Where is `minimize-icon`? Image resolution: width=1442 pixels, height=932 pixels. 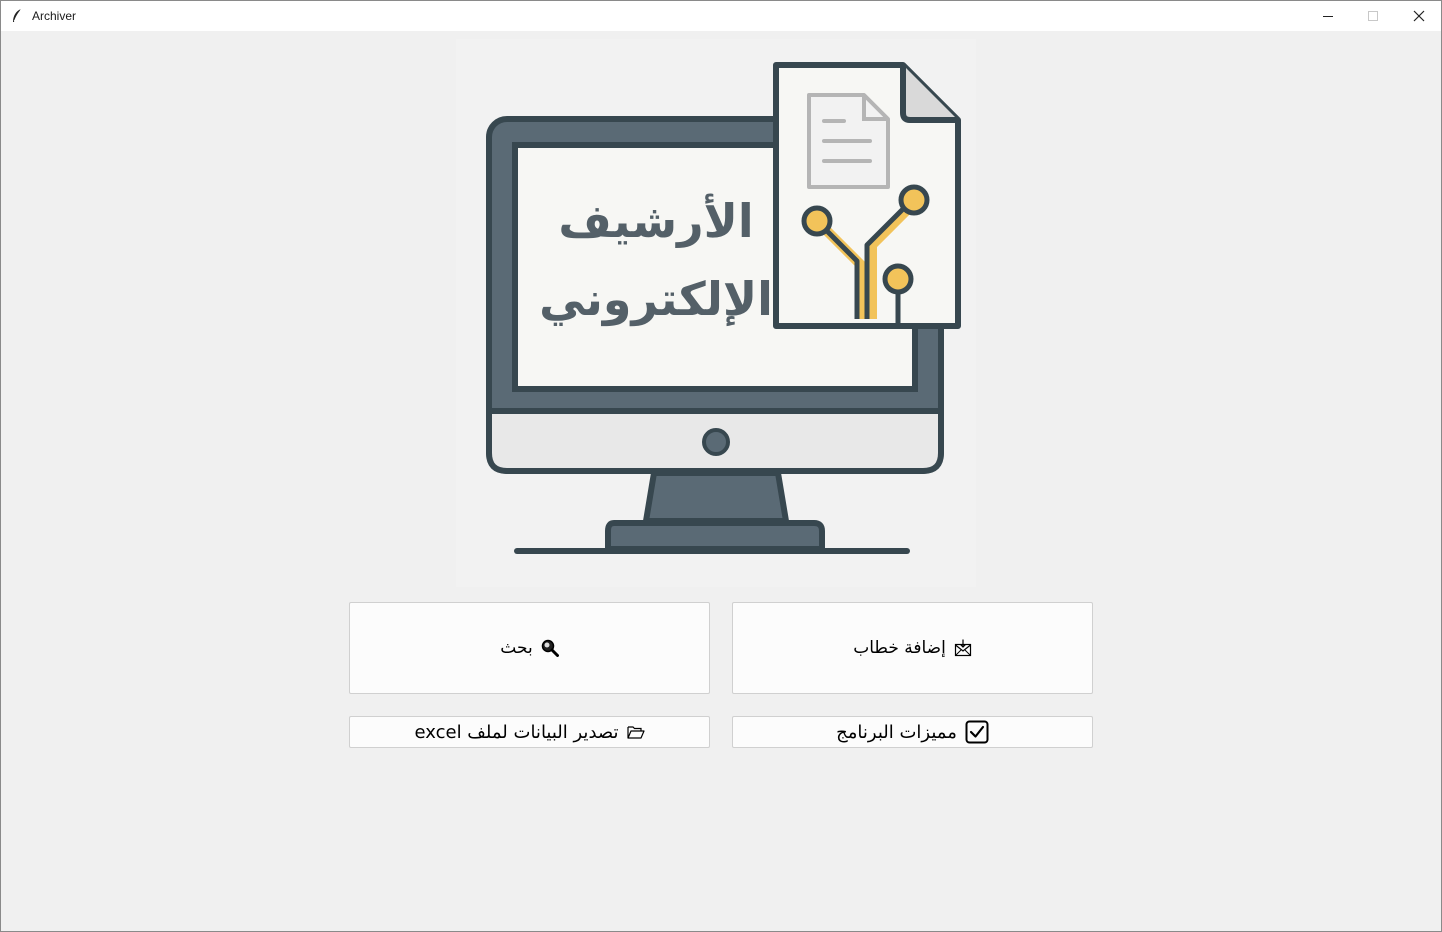 minimize-icon is located at coordinates (1328, 16).